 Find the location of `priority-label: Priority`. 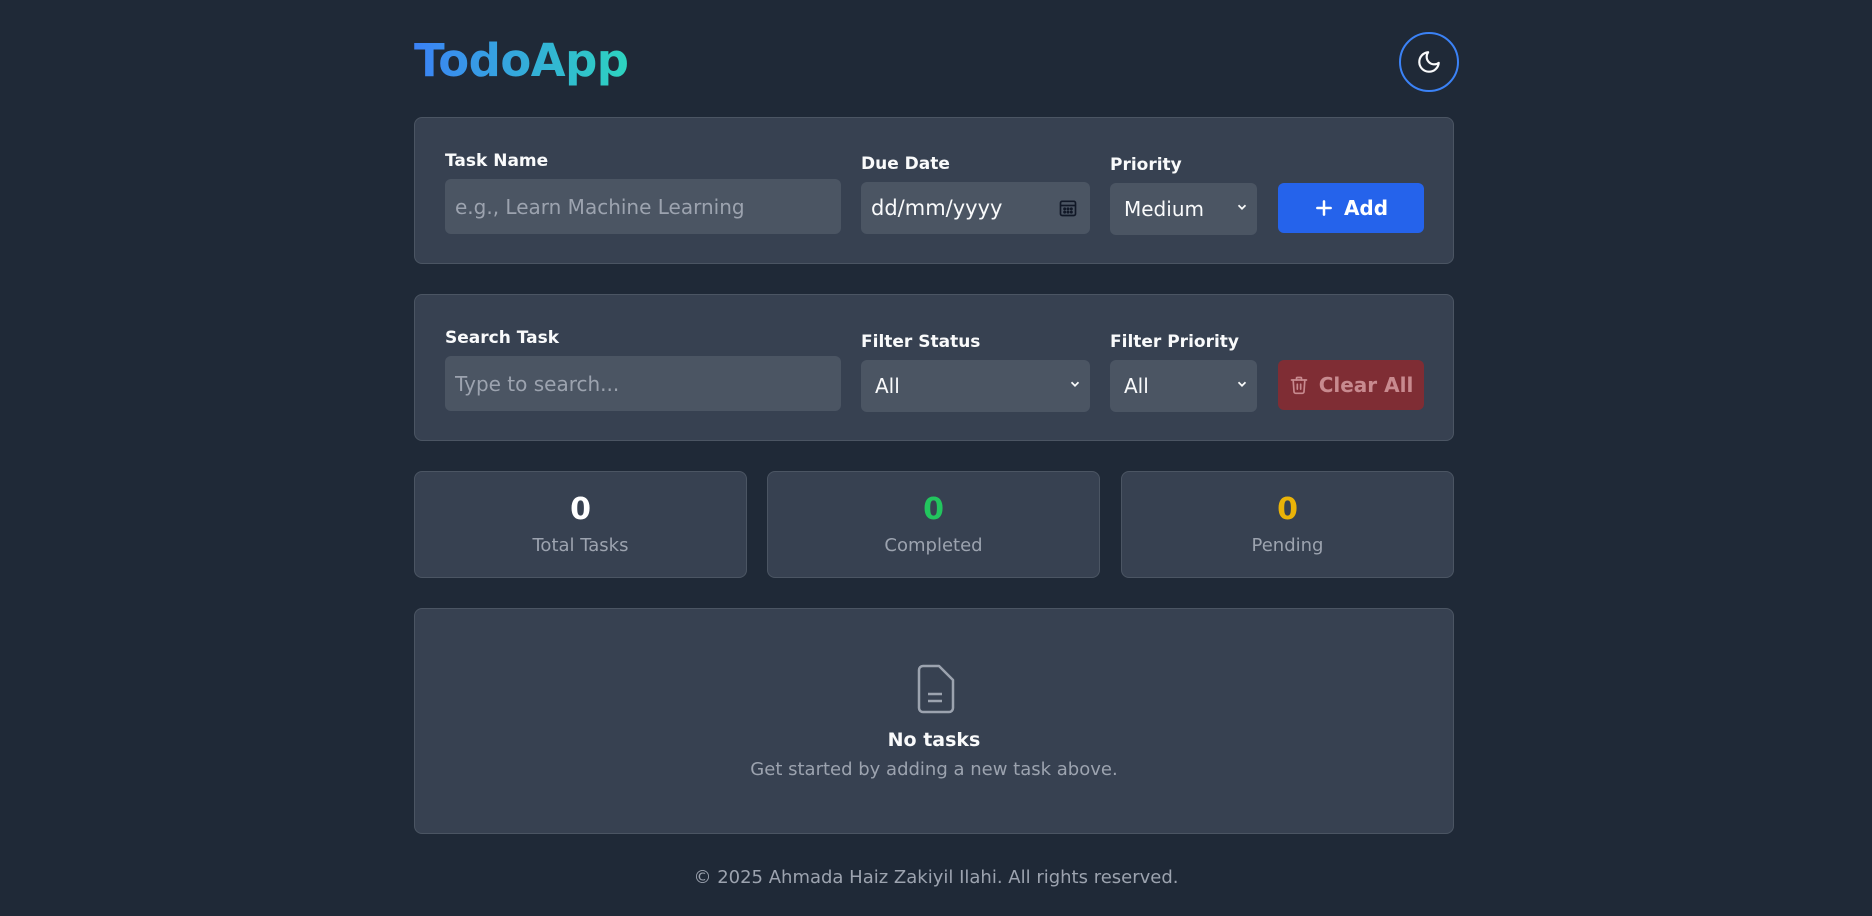

priority-label: Priority is located at coordinates (1146, 165).